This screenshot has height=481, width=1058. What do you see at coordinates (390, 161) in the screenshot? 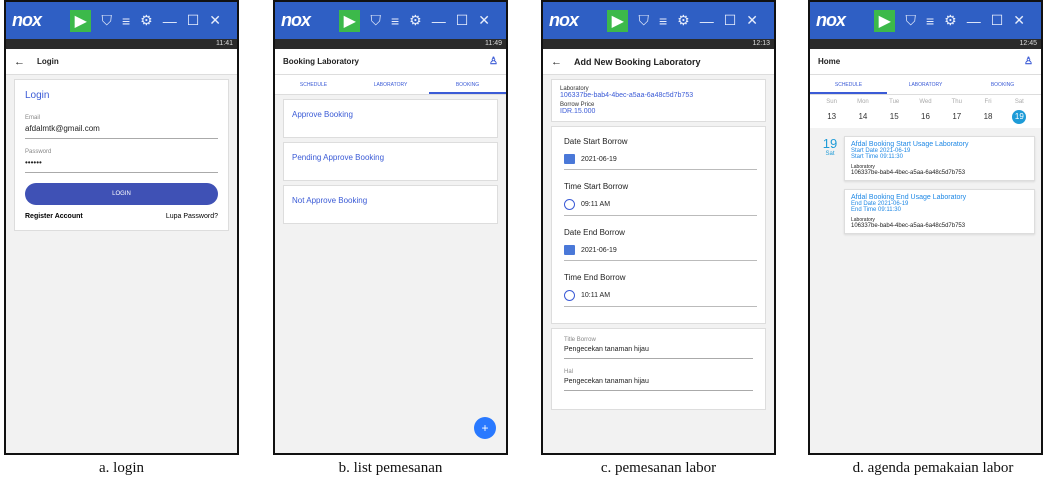
I see `list-item: Pending Approve Booking` at bounding box center [390, 161].